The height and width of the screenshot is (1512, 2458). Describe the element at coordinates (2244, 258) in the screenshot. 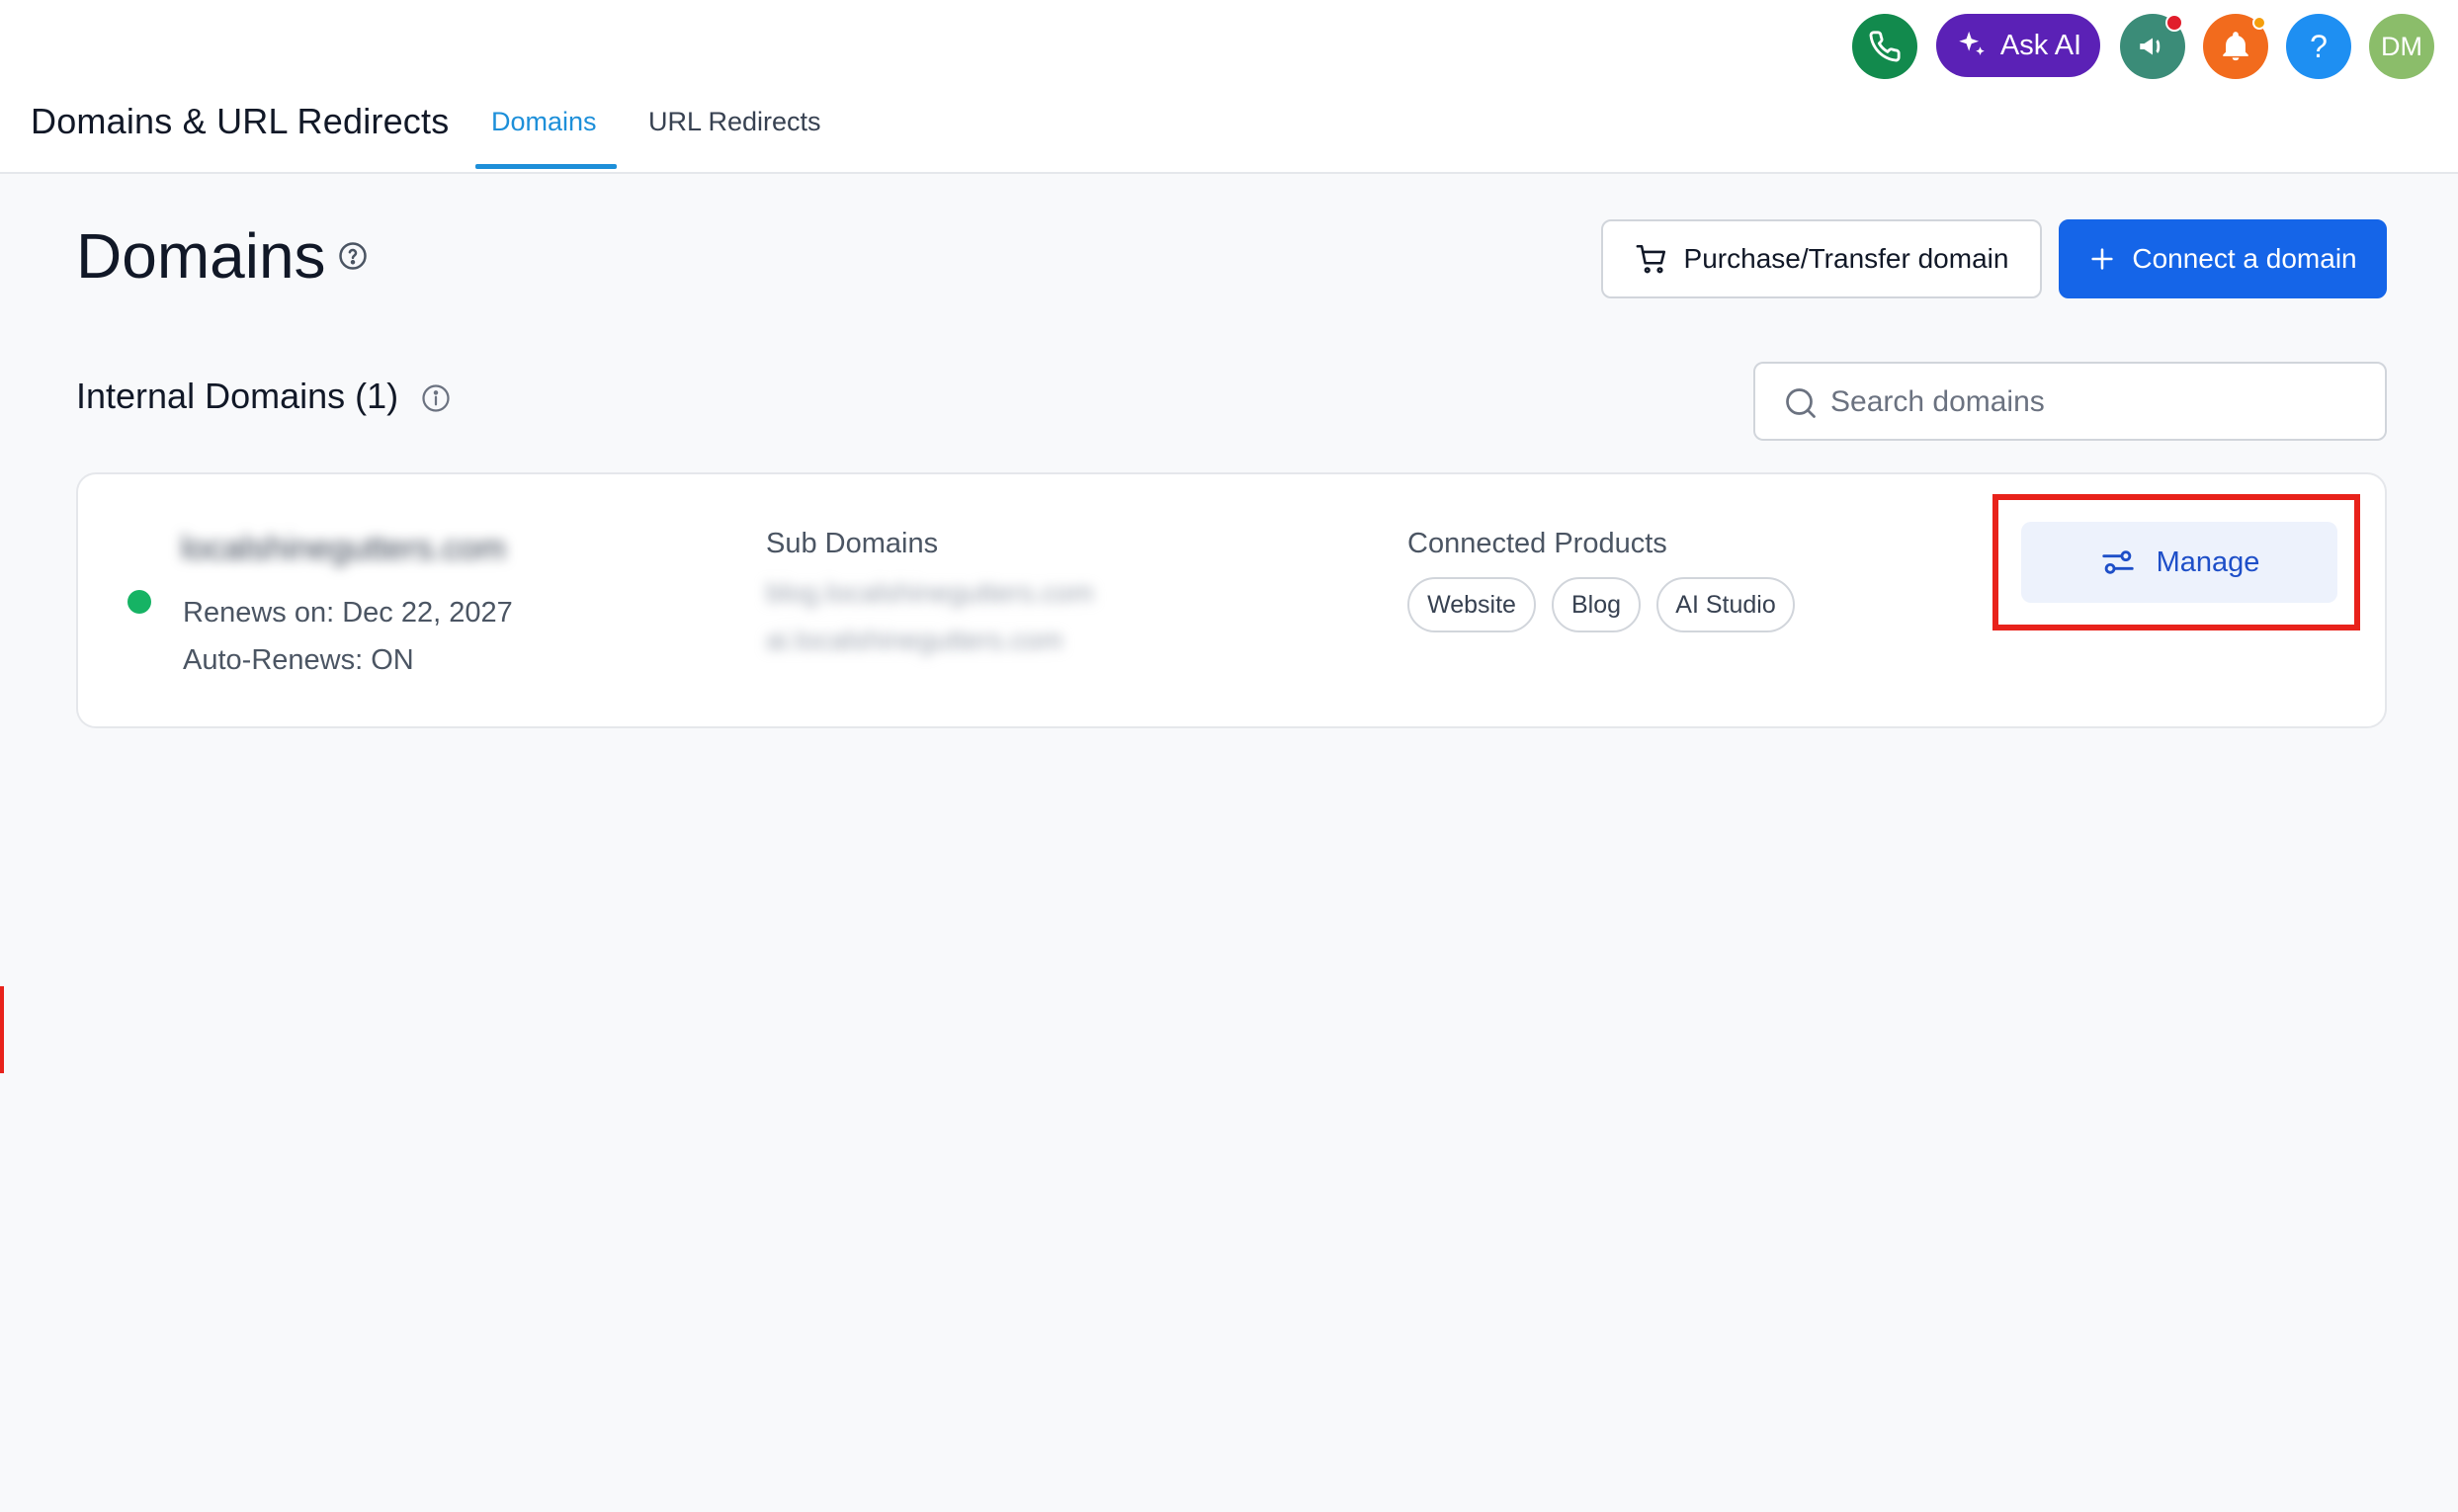

I see `connect-domain-label: Connect a domain` at that location.